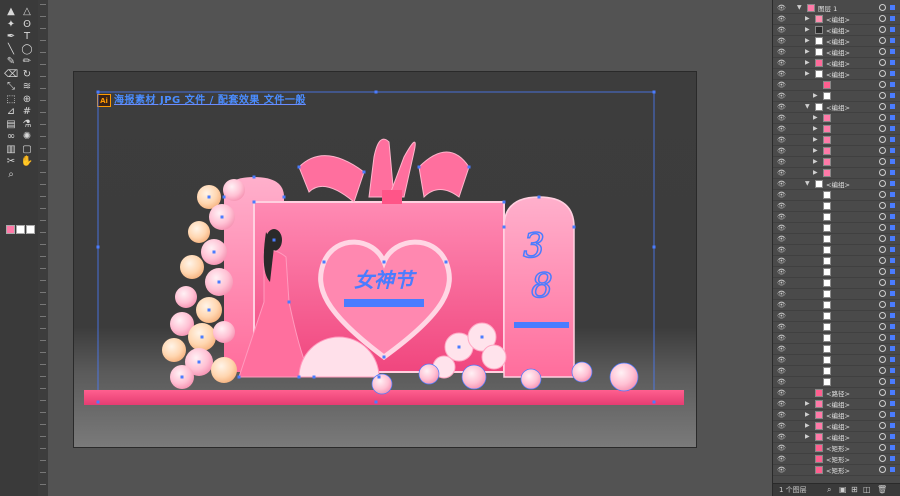 The width and height of the screenshot is (900, 496). I want to click on expand-arrow-icon: ▼, so click(799, 7).